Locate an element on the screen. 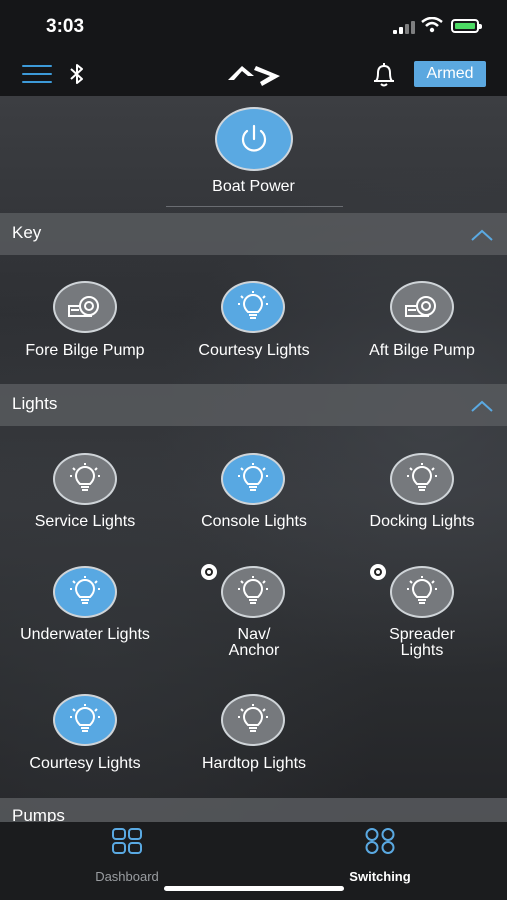 This screenshot has height=900, width=507. courtesy-lights-key-label: Courtesy Lights is located at coordinates (254, 350).